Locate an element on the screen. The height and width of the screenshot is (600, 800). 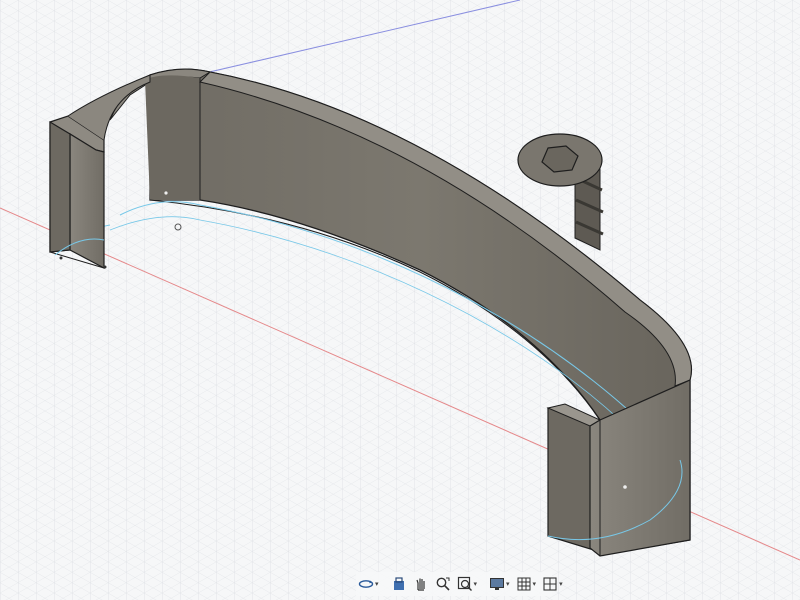
orbit-button: ▾ is located at coordinates (368, 584).